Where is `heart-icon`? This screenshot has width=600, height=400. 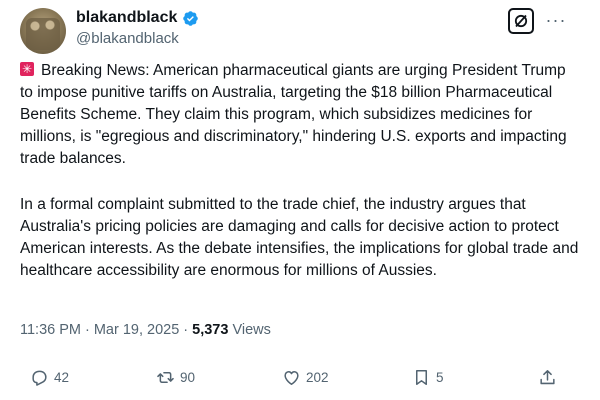
heart-icon is located at coordinates (291, 378).